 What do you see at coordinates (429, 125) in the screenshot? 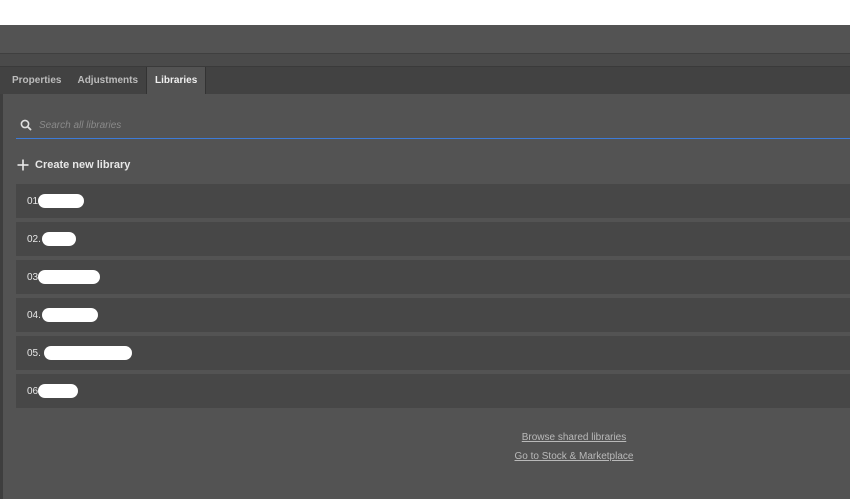
I see `search-input` at bounding box center [429, 125].